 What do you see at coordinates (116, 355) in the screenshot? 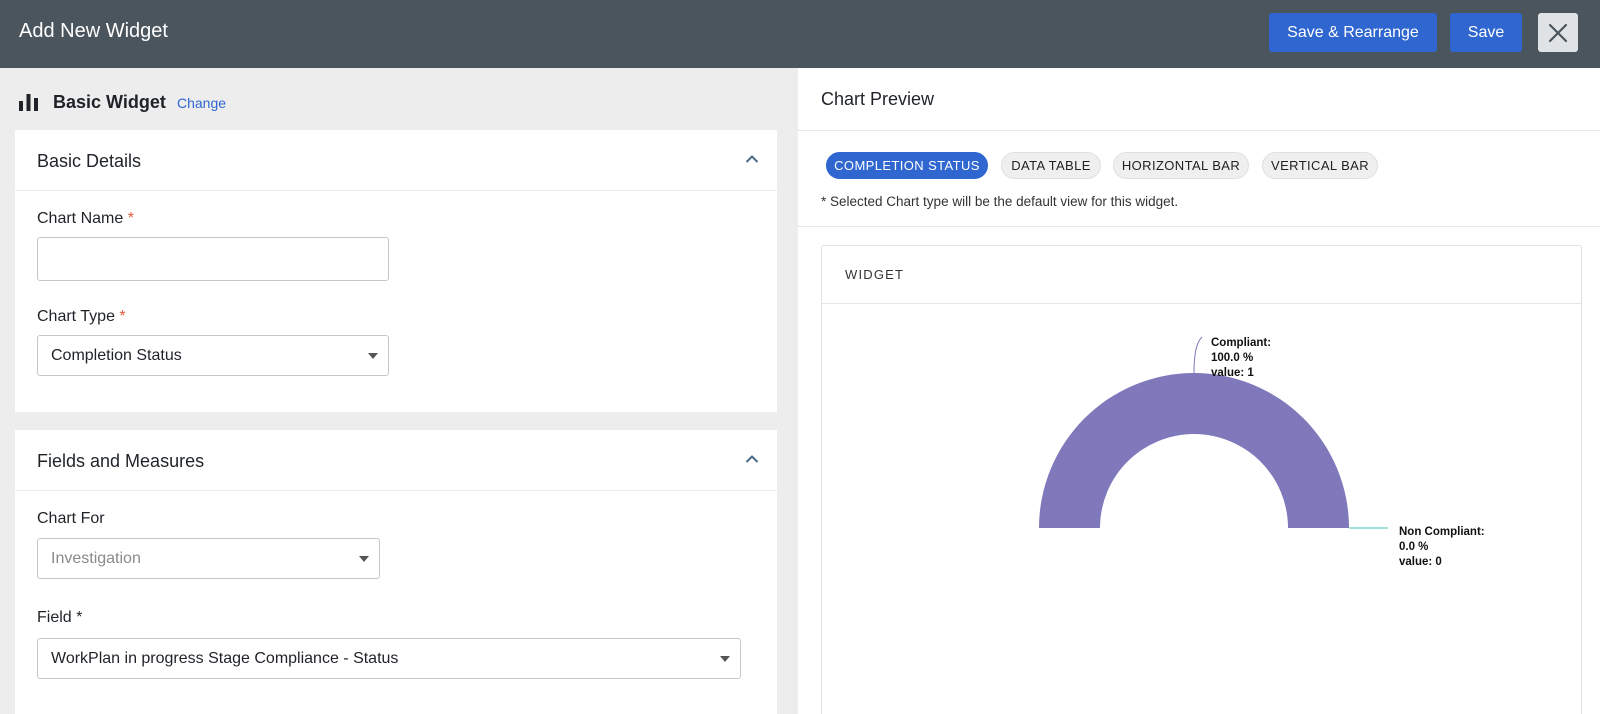
I see `chart-type-value: Completion Status` at bounding box center [116, 355].